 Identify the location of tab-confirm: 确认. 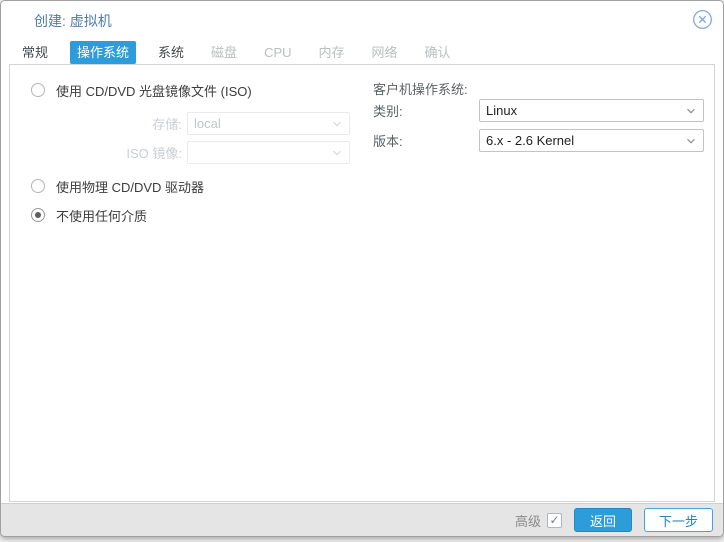
(437, 52).